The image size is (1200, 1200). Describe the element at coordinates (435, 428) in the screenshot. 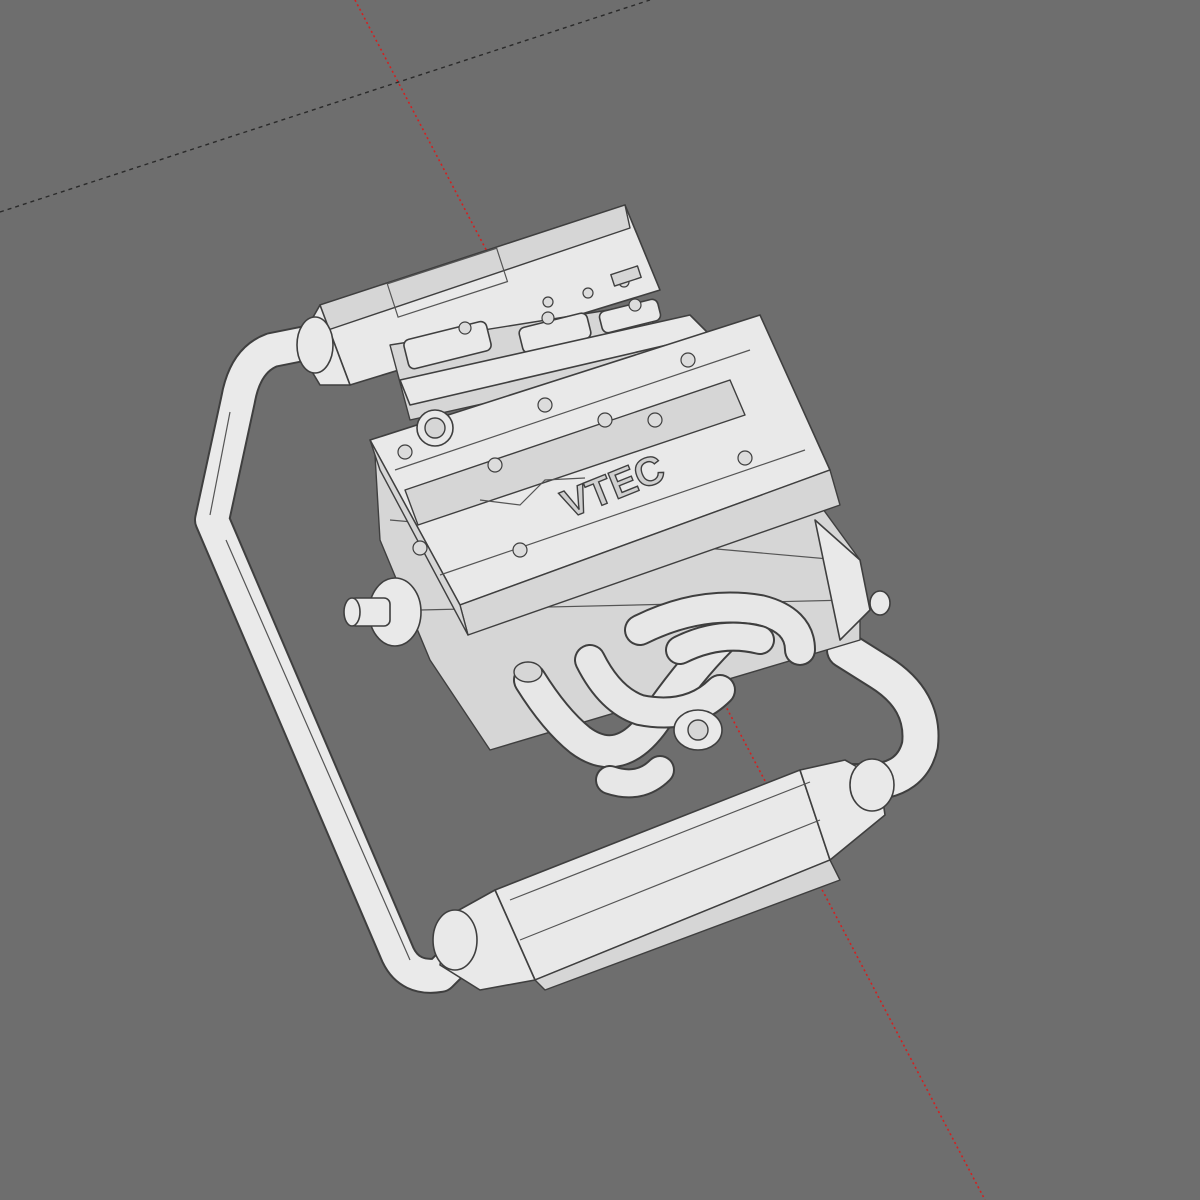

I see `oil-filler-cap` at that location.